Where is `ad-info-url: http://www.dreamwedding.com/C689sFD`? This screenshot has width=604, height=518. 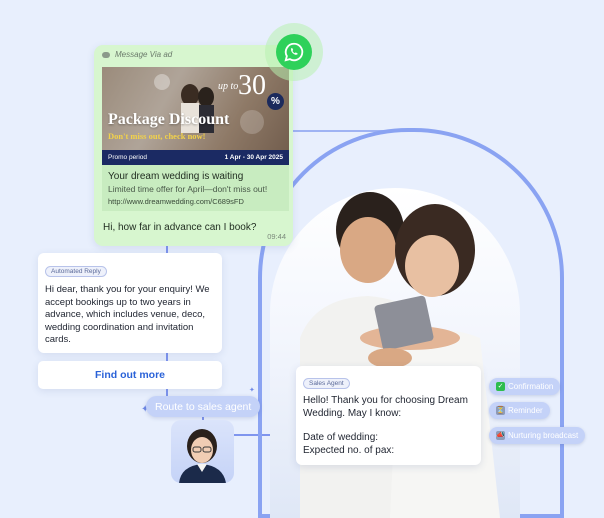
ad-info-url: http://www.dreamwedding.com/C689sFD is located at coordinates (195, 201).